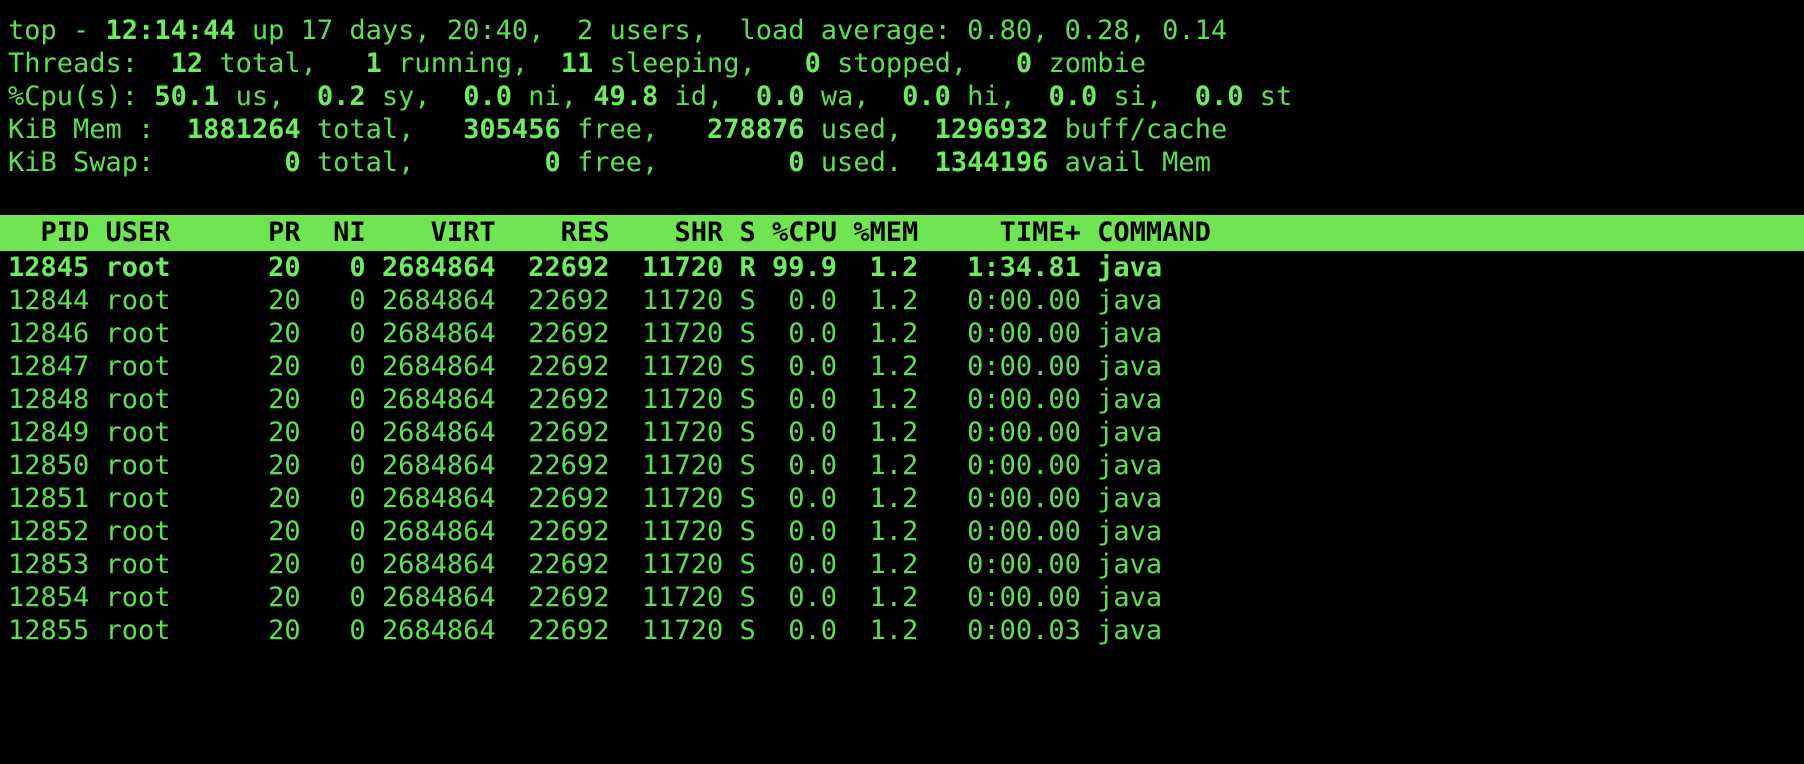 The width and height of the screenshot is (1804, 764). Describe the element at coordinates (983, 129) in the screenshot. I see `mem-buffcache-value: 1296932` at that location.